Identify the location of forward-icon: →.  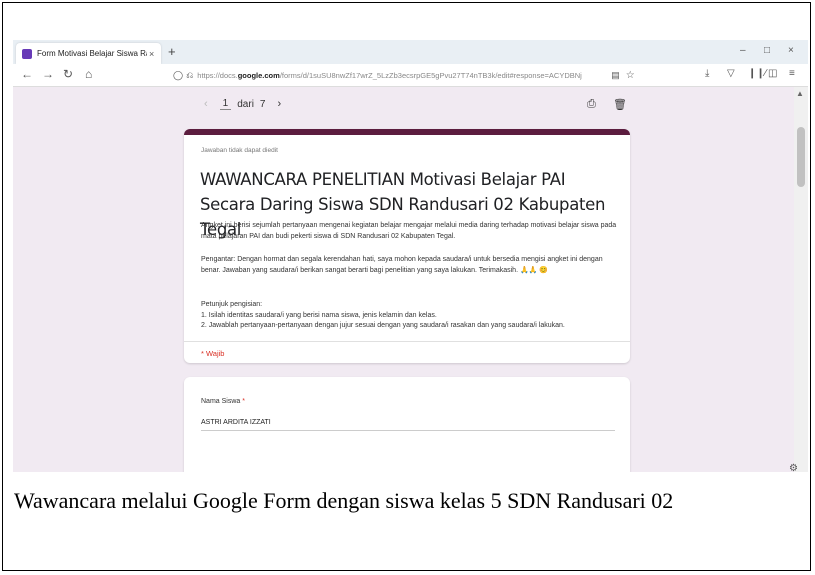
(48, 74).